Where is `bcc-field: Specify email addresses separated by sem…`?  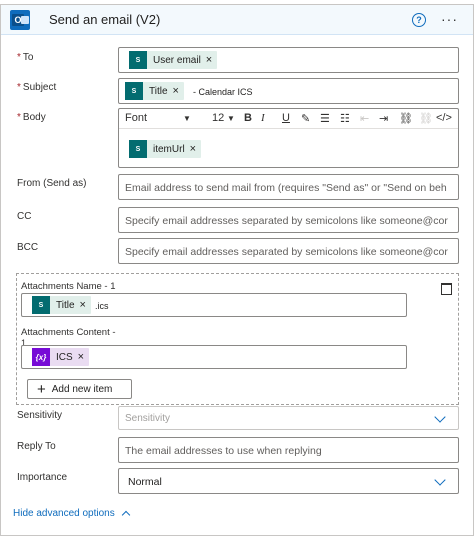
bcc-field: Specify email addresses separated by sem… is located at coordinates (288, 251).